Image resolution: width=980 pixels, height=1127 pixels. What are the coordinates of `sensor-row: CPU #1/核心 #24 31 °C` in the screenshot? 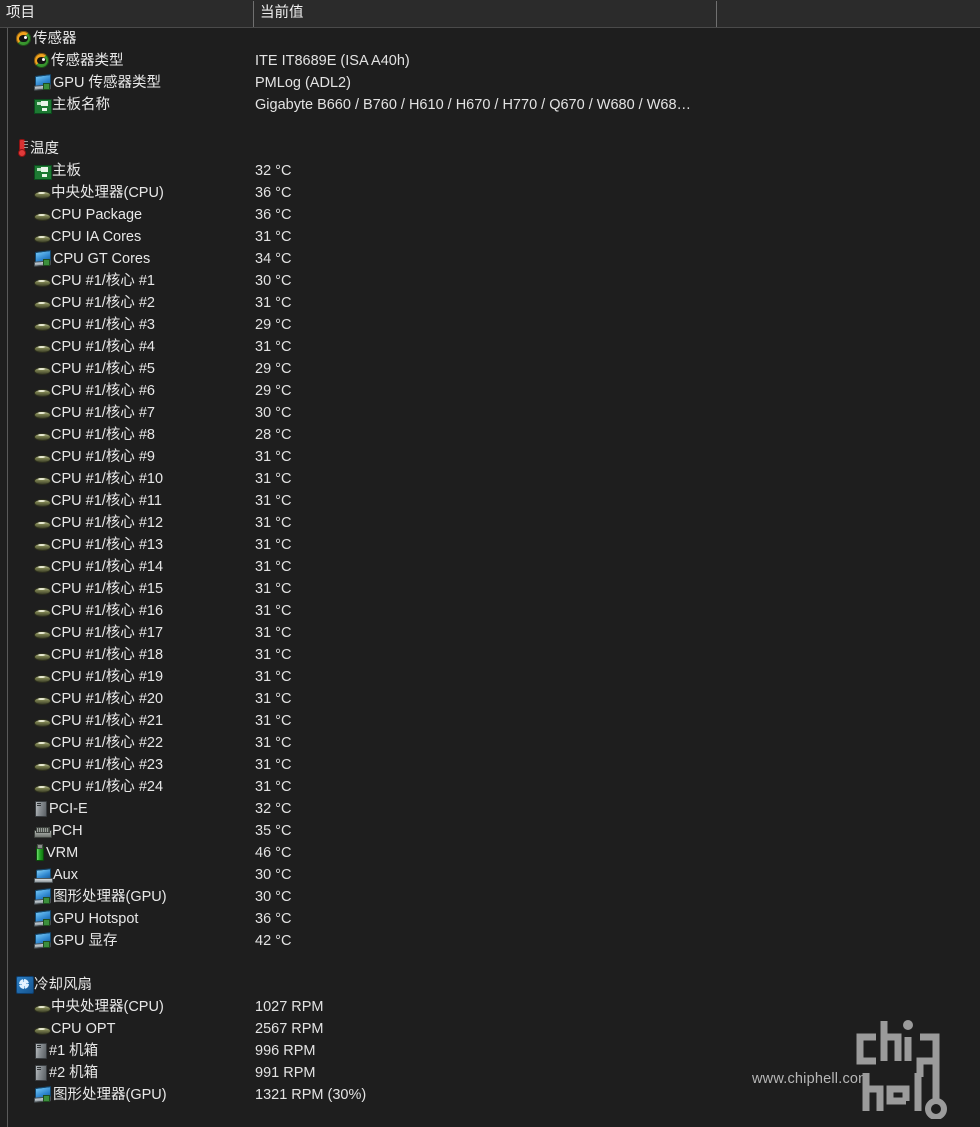 It's located at (490, 787).